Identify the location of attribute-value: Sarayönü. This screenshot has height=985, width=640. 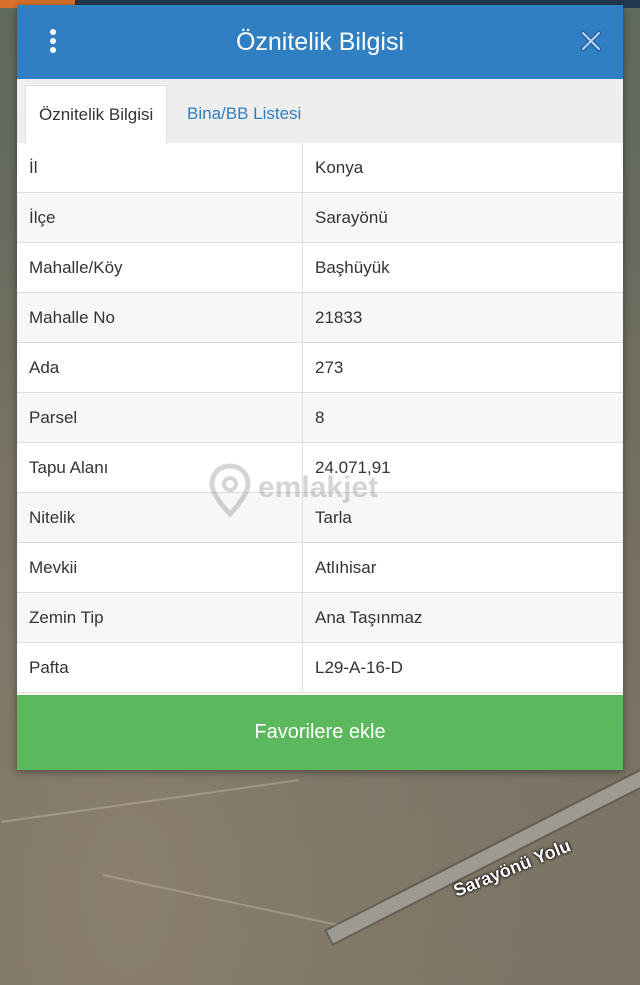
(351, 217).